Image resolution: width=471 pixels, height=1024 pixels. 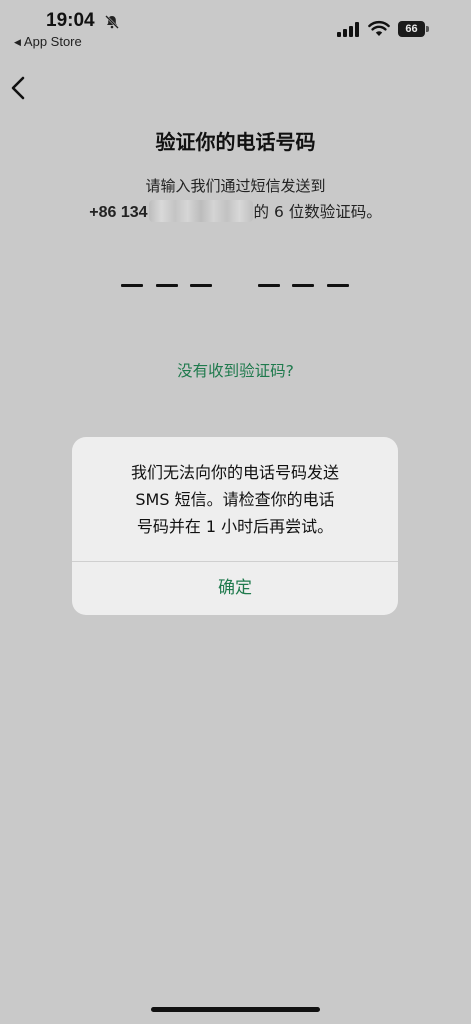 What do you see at coordinates (235, 588) in the screenshot?
I see `alert-ok-button: 确定` at bounding box center [235, 588].